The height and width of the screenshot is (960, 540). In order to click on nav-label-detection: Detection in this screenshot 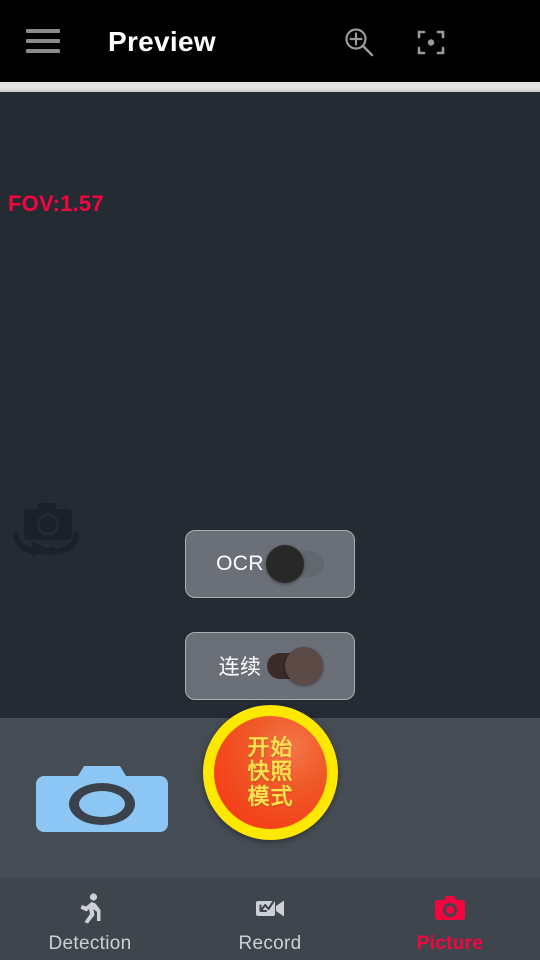, I will do `click(90, 943)`.